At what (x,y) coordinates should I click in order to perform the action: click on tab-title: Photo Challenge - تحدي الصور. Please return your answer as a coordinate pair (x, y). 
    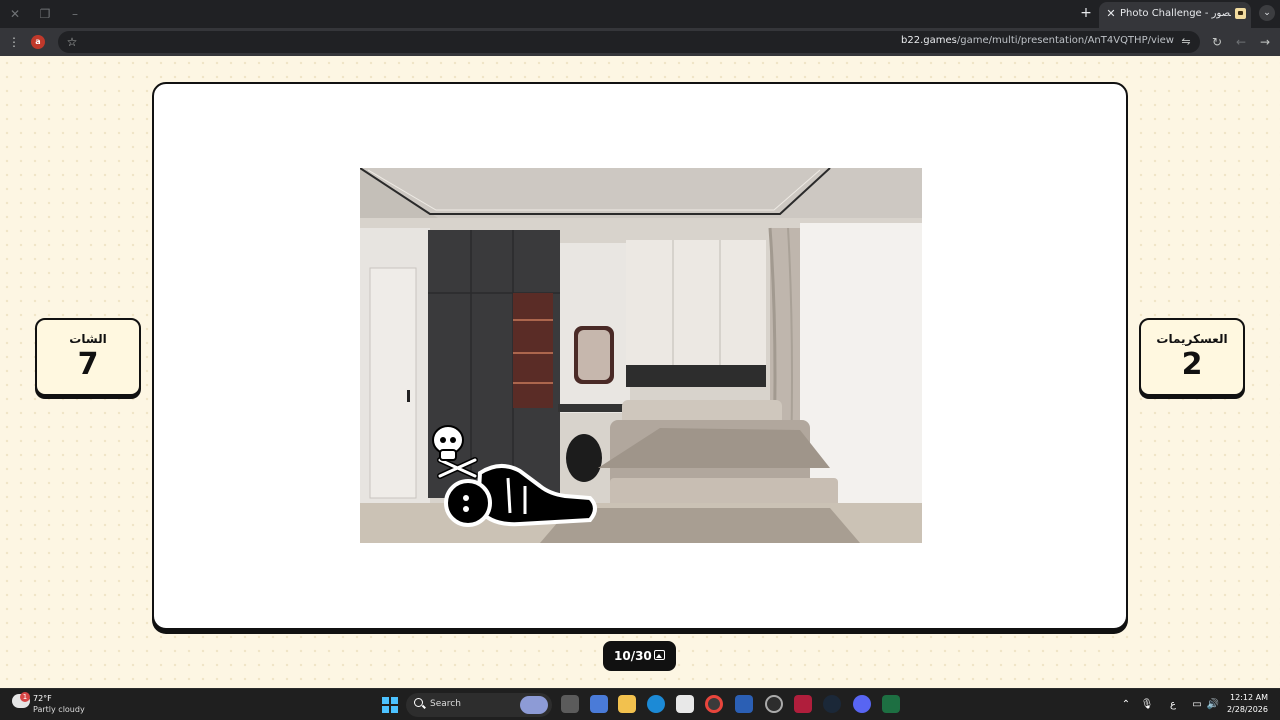
    Looking at the image, I should click on (1175, 13).